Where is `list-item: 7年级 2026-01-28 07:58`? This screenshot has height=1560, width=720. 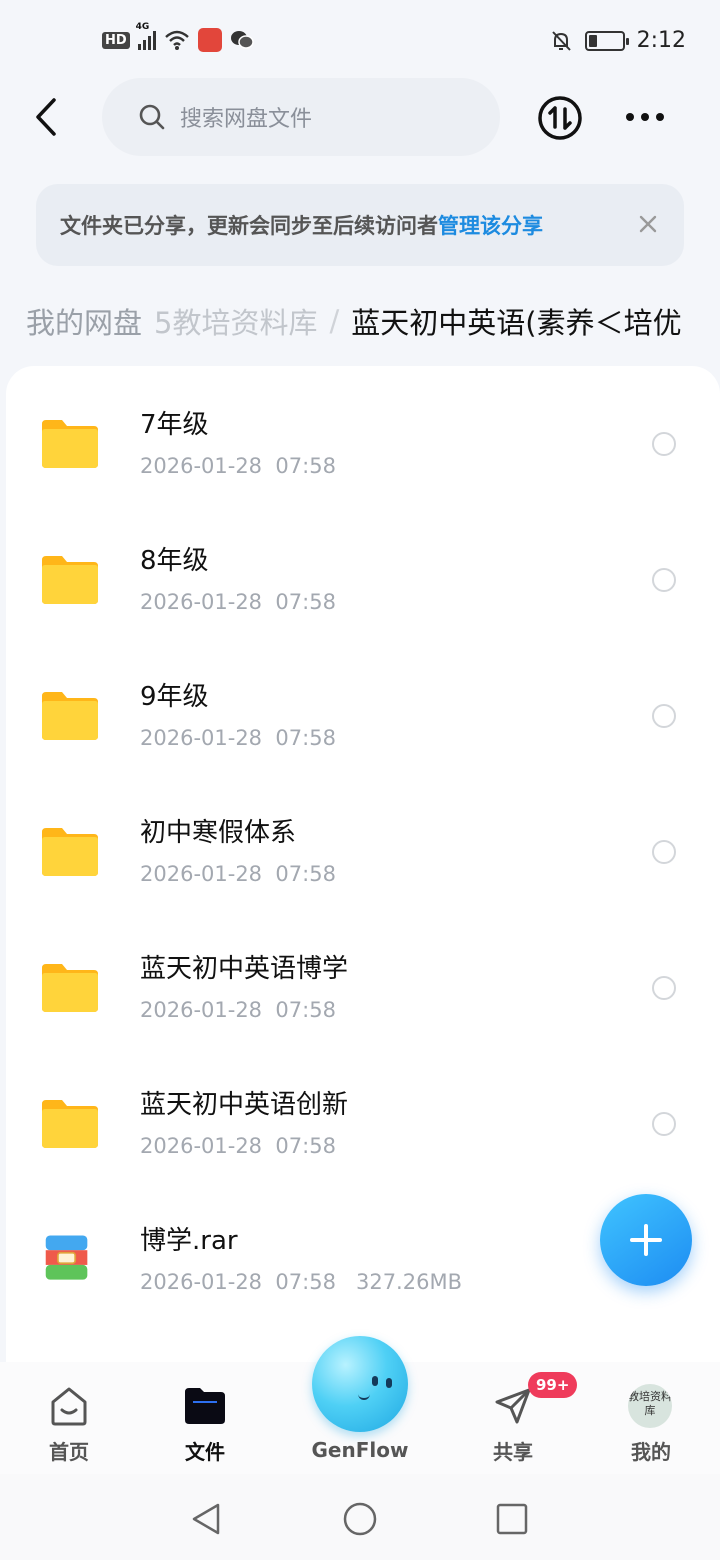
list-item: 7年级 2026-01-28 07:58 is located at coordinates (363, 434).